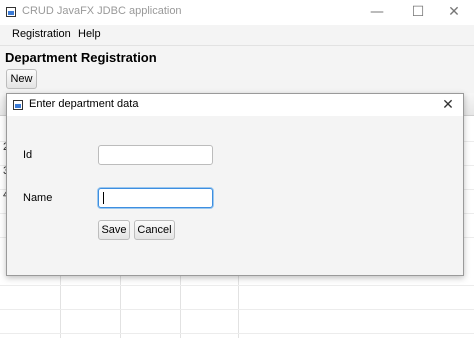 This screenshot has width=474, height=338. Describe the element at coordinates (235, 105) in the screenshot. I see `dialog-titlebar: Enter department data ✕` at that location.